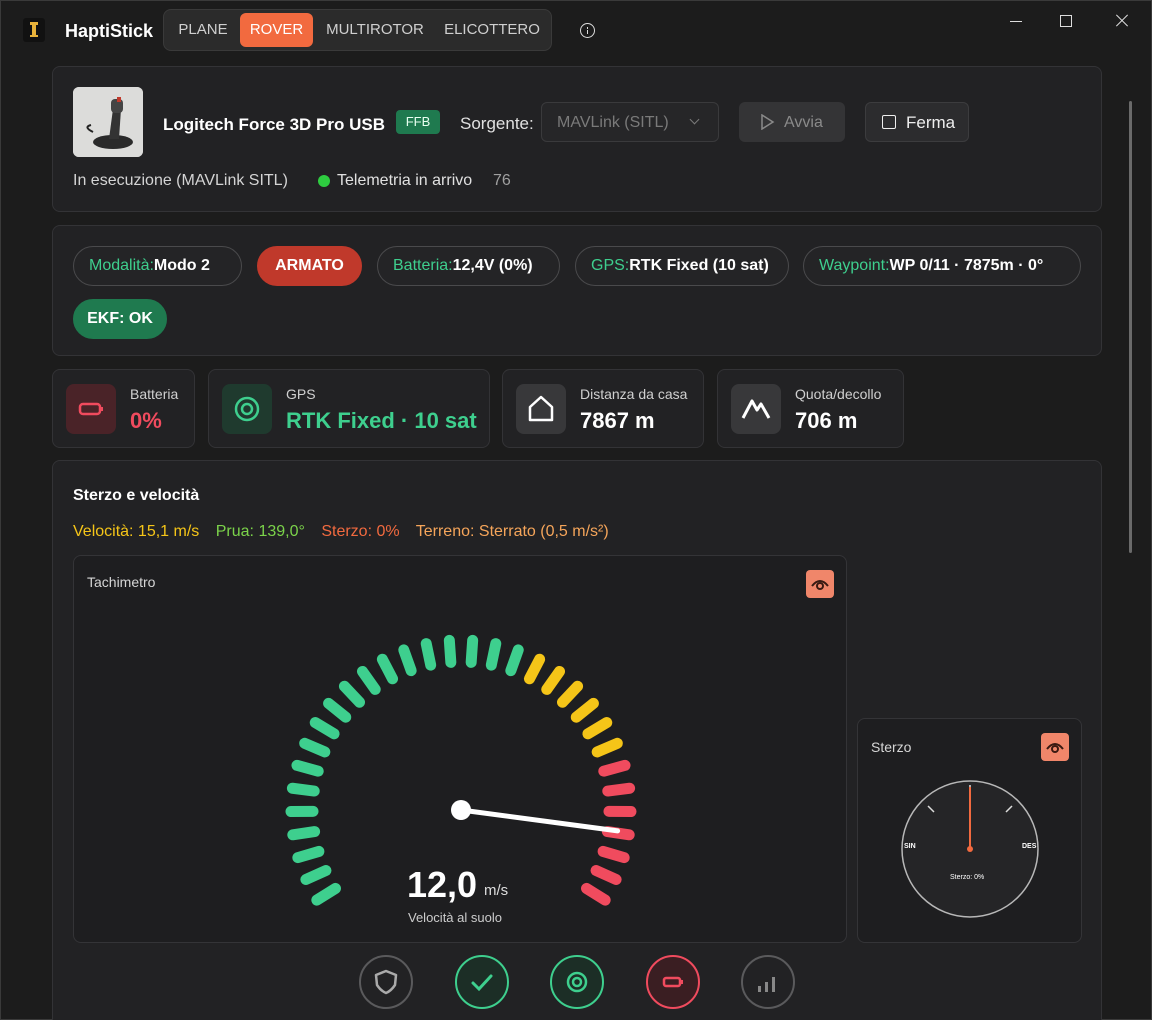 The width and height of the screenshot is (1152, 1020). Describe the element at coordinates (1066, 21) in the screenshot. I see `maximize-button` at that location.